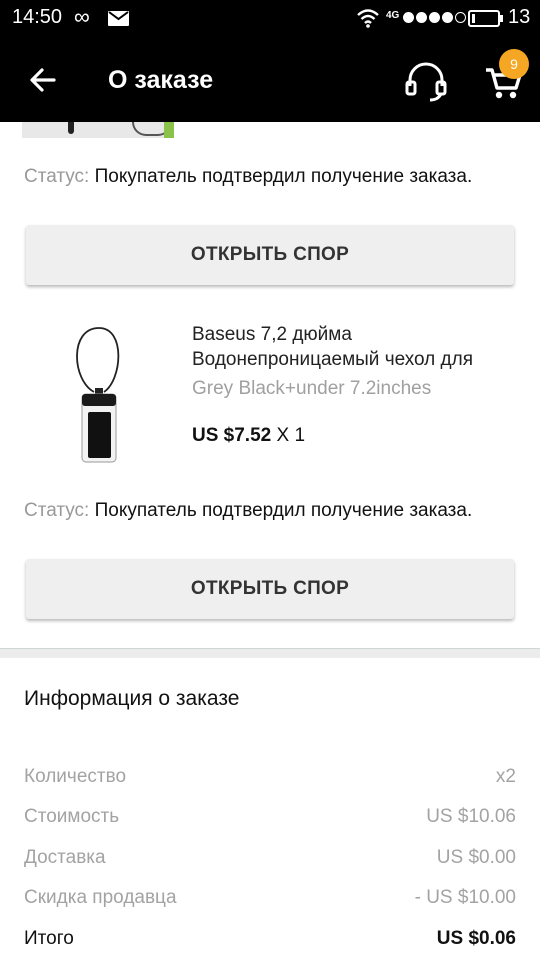 This screenshot has height=960, width=540. What do you see at coordinates (354, 335) in the screenshot?
I see `product-title-line-1: Baseus 7,2 дюйма` at bounding box center [354, 335].